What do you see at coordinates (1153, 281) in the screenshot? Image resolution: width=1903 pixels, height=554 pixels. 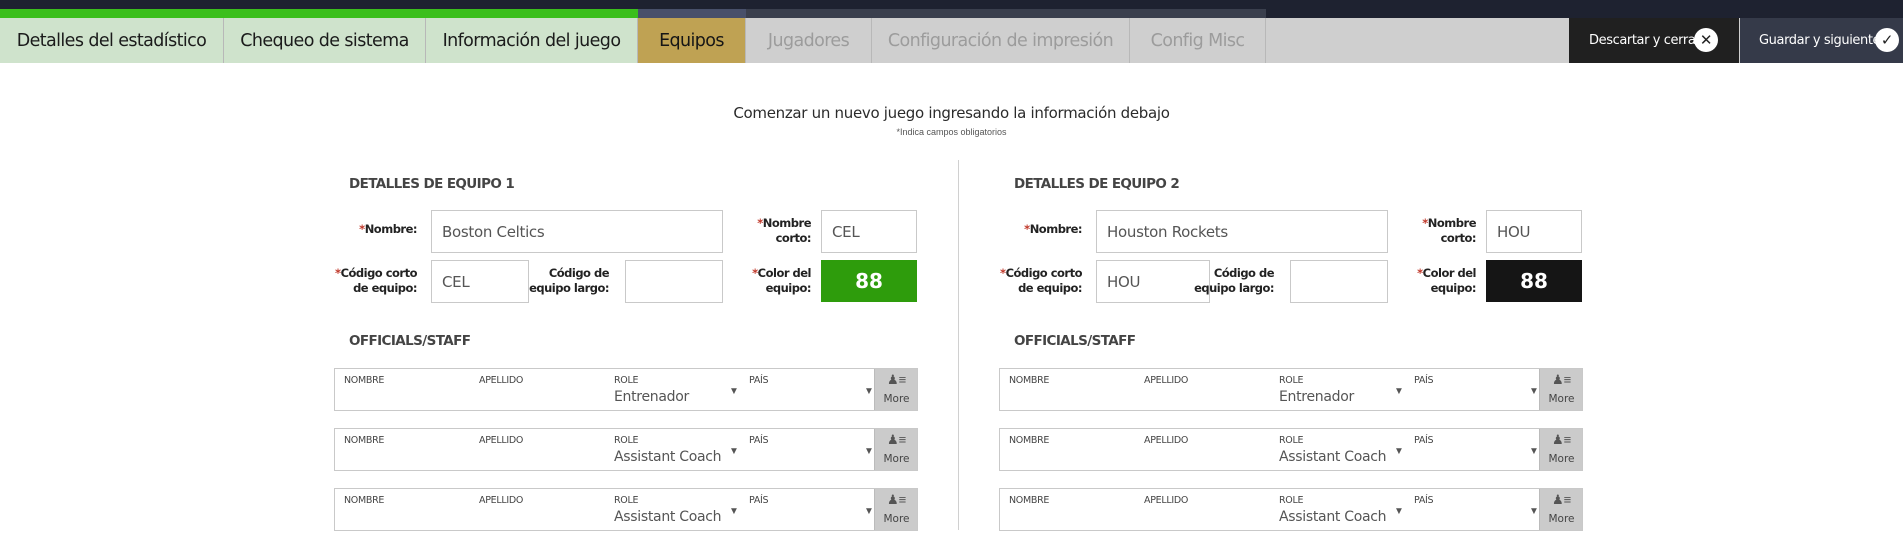 I see `team-2-short-code-input: HOU` at bounding box center [1153, 281].